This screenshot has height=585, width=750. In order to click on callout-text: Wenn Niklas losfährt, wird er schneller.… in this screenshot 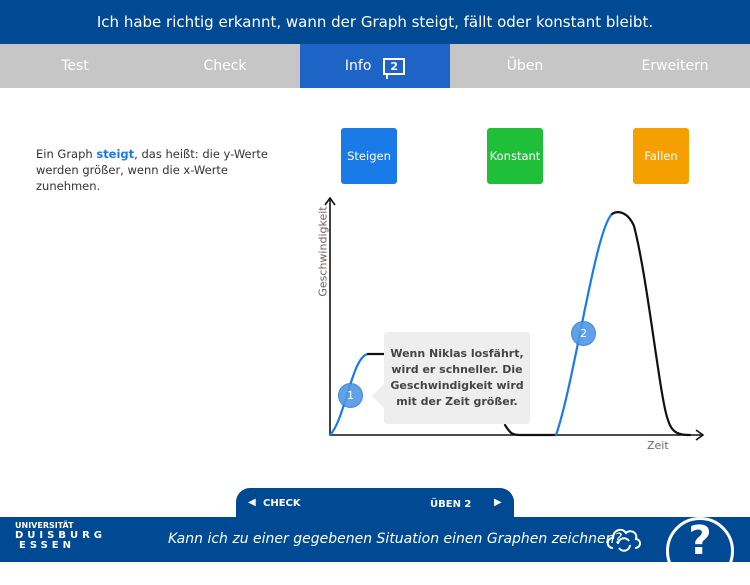, I will do `click(457, 377)`.